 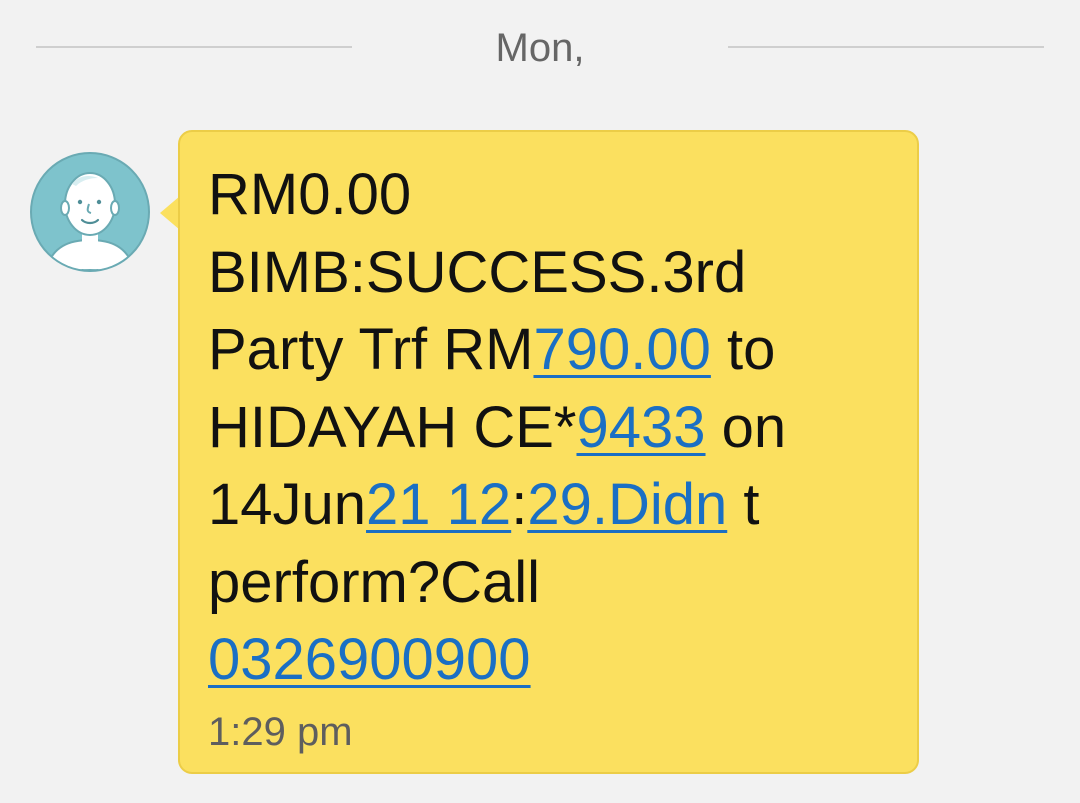 What do you see at coordinates (558, 660) in the screenshot?
I see `message-line: 0326900900` at bounding box center [558, 660].